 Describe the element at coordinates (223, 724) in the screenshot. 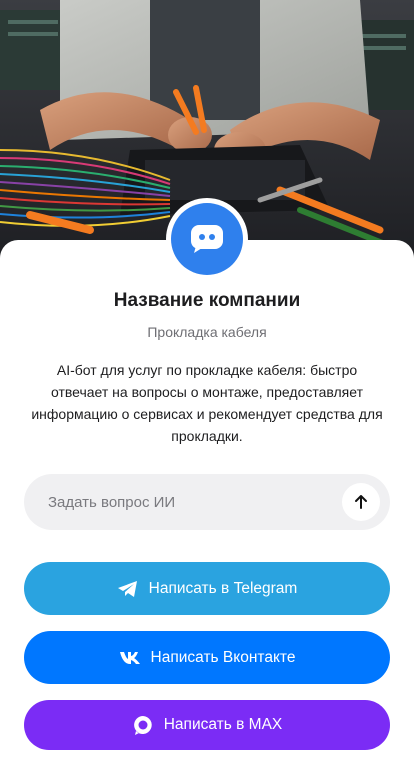

I see `write-max-label: Написать в MAX` at that location.